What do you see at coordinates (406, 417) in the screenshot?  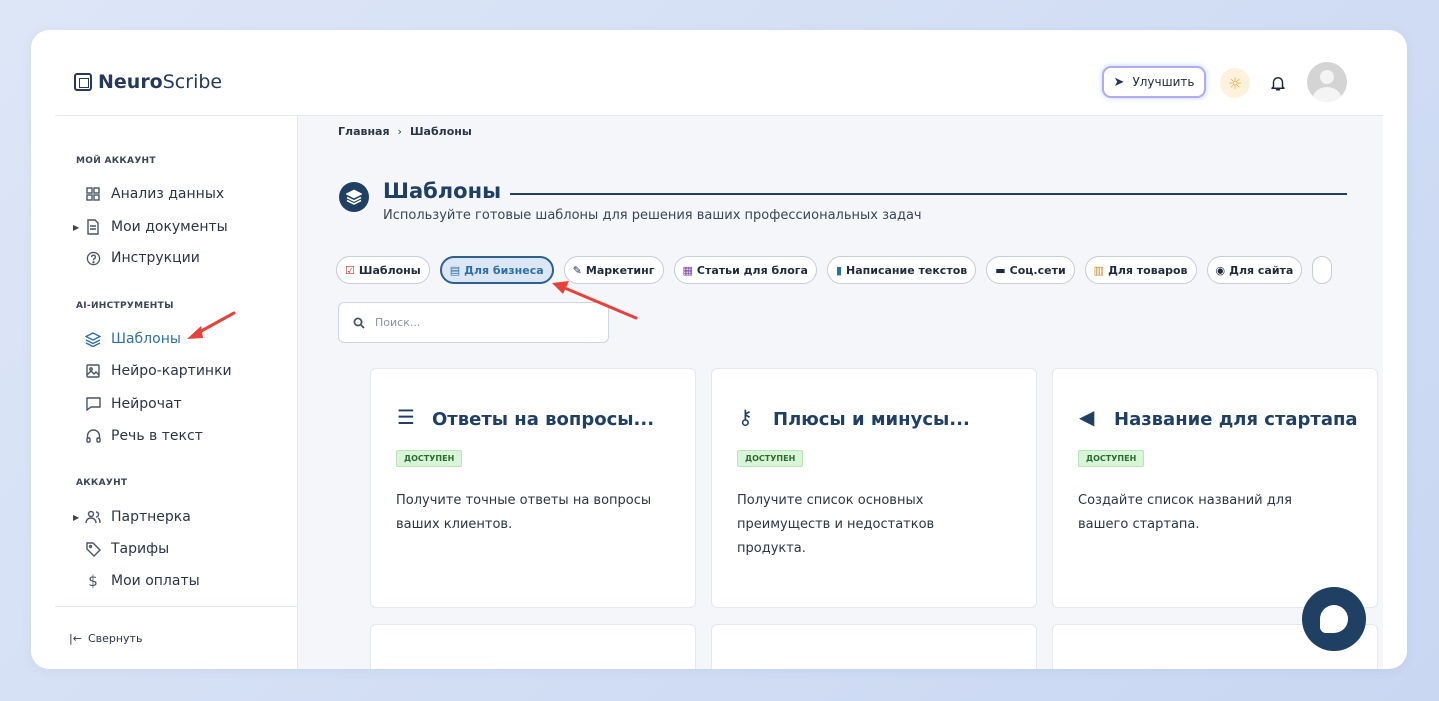 I see `list-icon: ☰` at bounding box center [406, 417].